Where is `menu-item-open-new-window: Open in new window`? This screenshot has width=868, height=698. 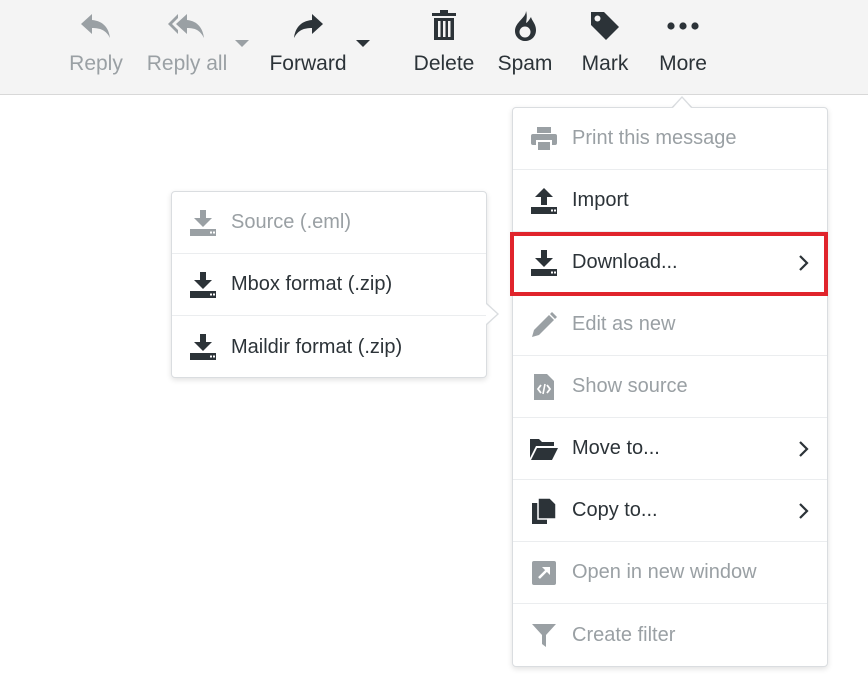 menu-item-open-new-window: Open in new window is located at coordinates (670, 573).